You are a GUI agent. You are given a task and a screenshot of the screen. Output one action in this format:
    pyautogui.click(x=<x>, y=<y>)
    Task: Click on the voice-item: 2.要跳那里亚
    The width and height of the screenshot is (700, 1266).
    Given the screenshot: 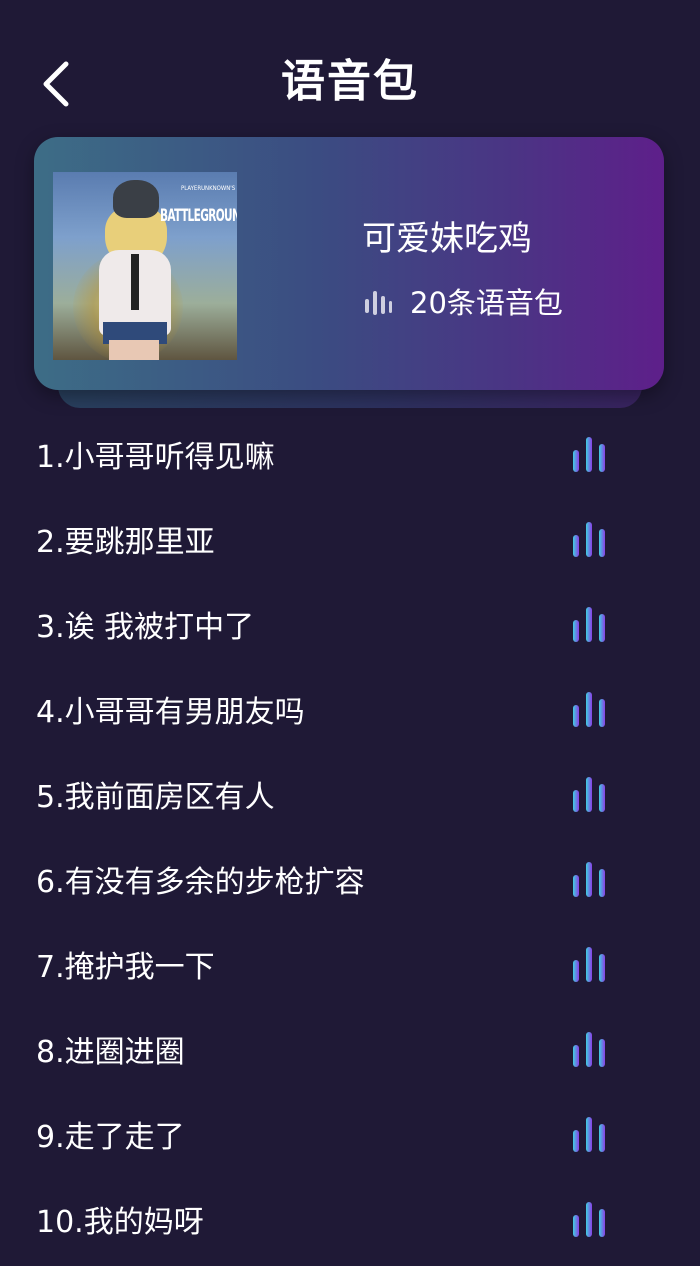 What is the action you would take?
    pyautogui.click(x=350, y=543)
    